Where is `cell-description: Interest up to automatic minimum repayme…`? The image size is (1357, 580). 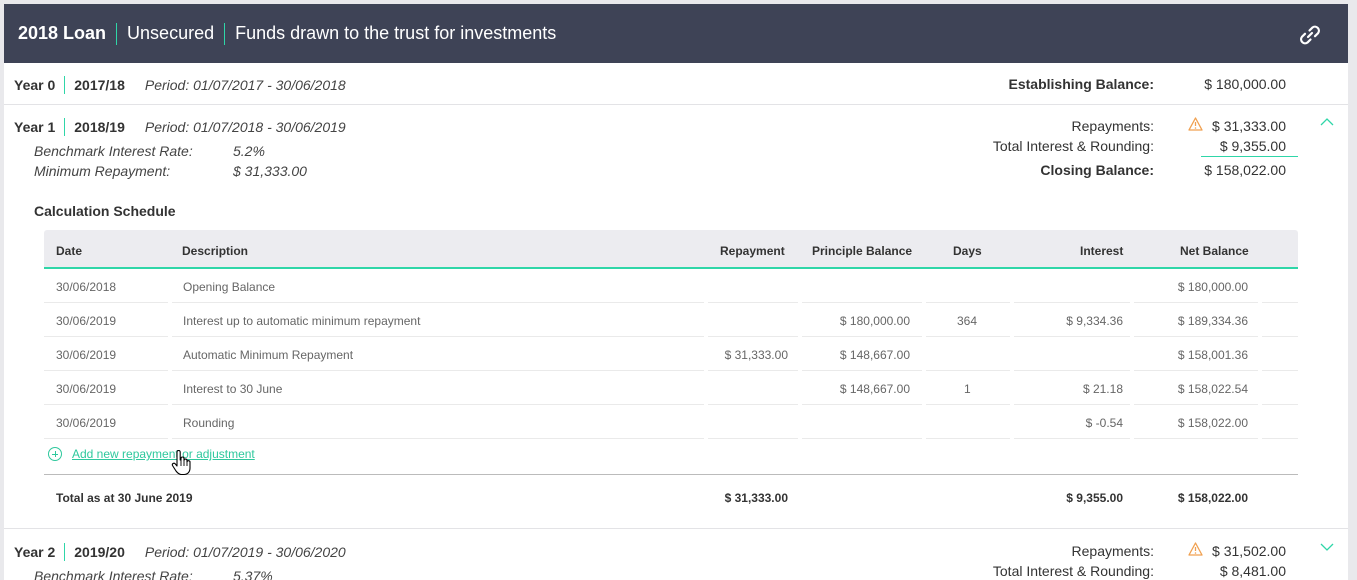
cell-description: Interest up to automatic minimum repayme… is located at coordinates (302, 321).